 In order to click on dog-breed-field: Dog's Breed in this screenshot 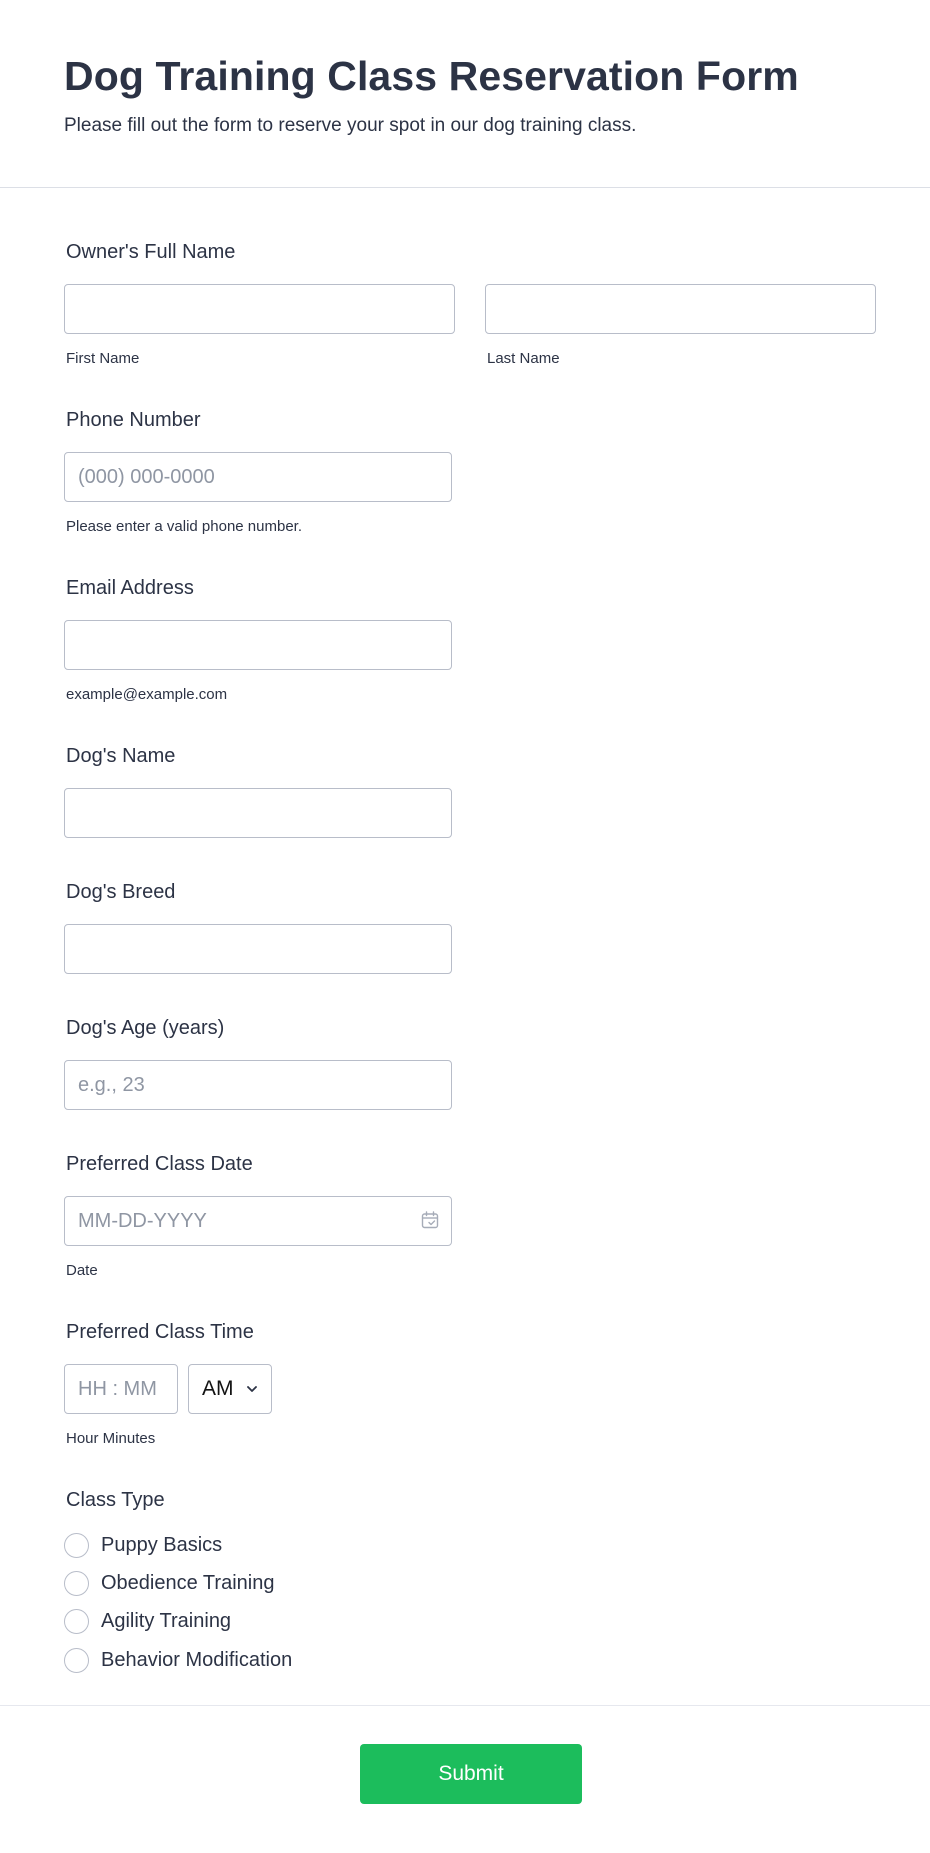, I will do `click(258, 927)`.